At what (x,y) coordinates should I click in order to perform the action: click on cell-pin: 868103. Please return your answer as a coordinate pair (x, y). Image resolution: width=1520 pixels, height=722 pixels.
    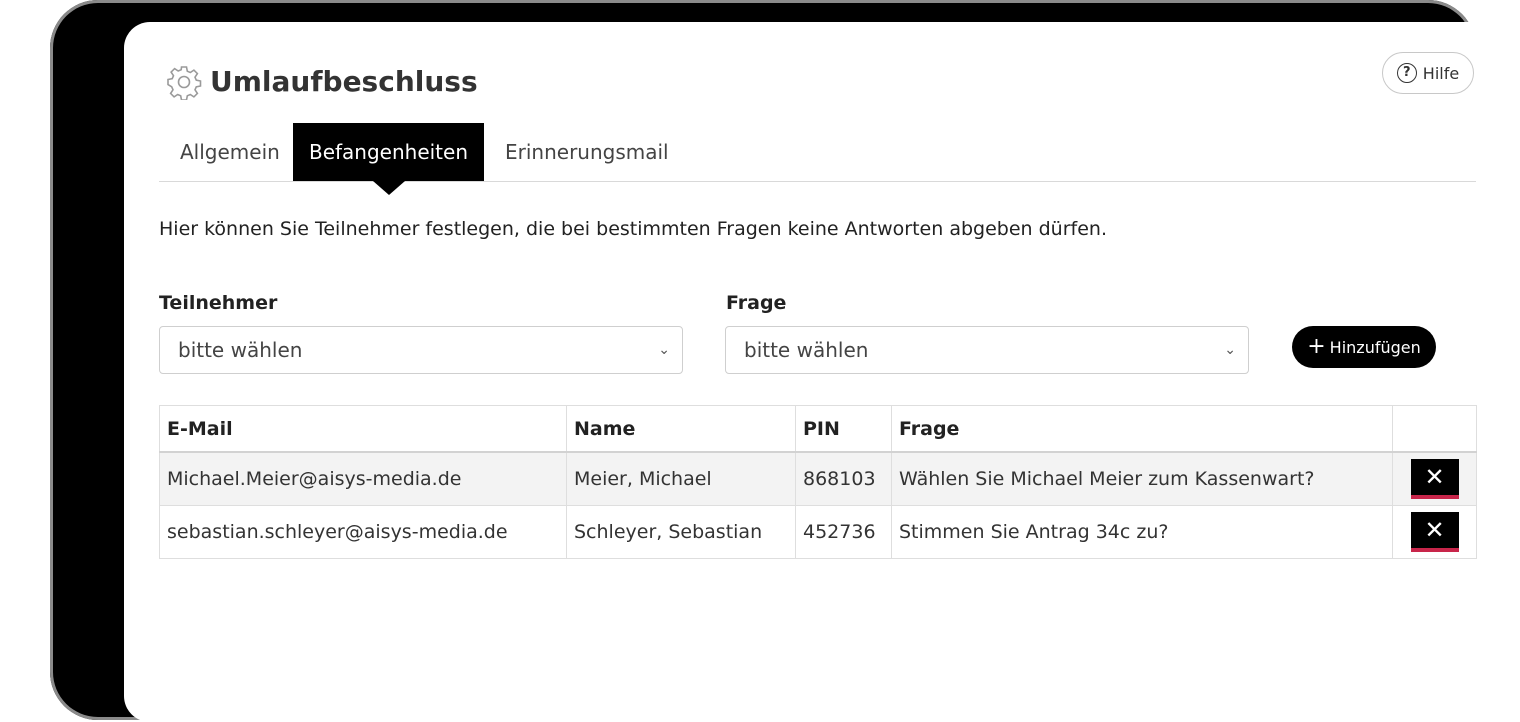
    Looking at the image, I should click on (843, 478).